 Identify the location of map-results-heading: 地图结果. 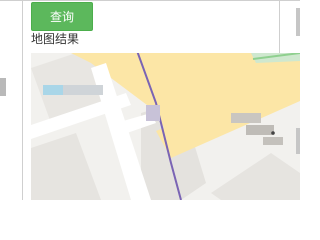
(55, 39).